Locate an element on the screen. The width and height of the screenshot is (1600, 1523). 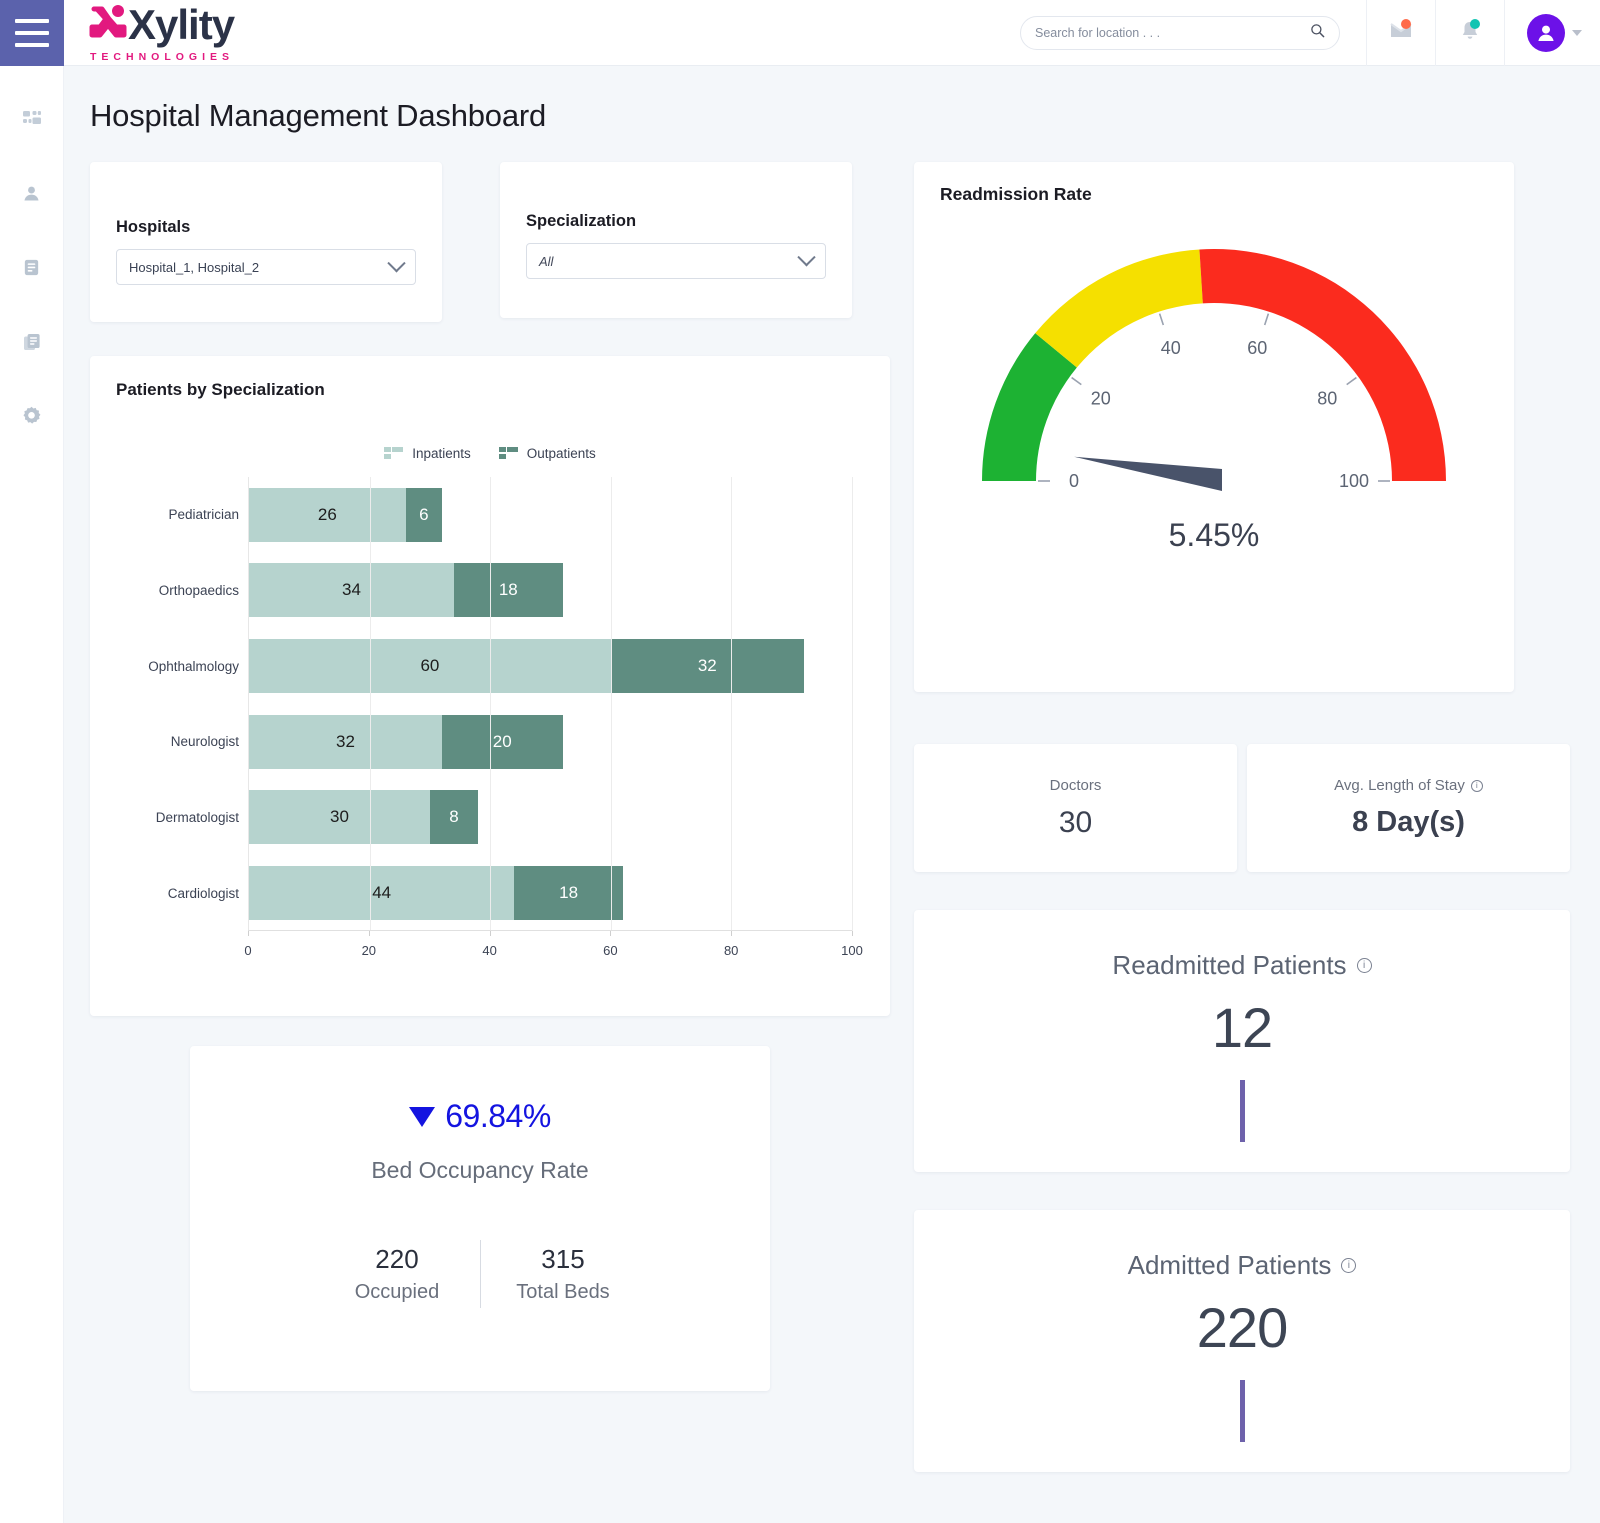
bar-row: Ophthalmology 60 32 is located at coordinates (500, 666).